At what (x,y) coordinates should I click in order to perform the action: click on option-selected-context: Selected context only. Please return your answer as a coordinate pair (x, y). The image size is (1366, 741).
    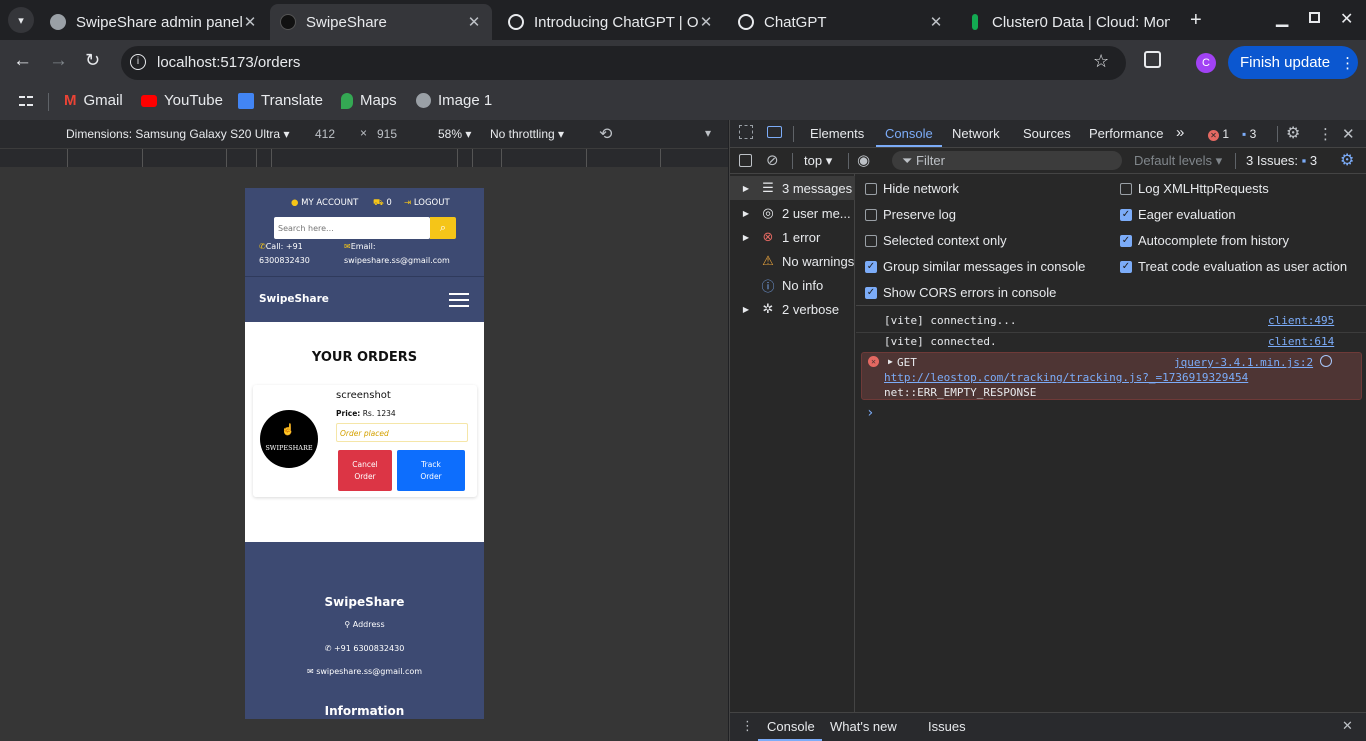
    Looking at the image, I should click on (936, 240).